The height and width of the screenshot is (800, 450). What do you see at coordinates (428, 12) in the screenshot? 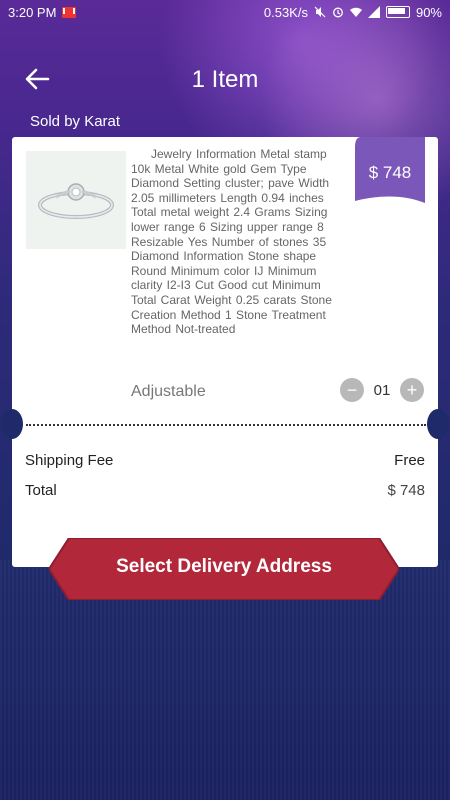
I see `battery-percent: 90%` at bounding box center [428, 12].